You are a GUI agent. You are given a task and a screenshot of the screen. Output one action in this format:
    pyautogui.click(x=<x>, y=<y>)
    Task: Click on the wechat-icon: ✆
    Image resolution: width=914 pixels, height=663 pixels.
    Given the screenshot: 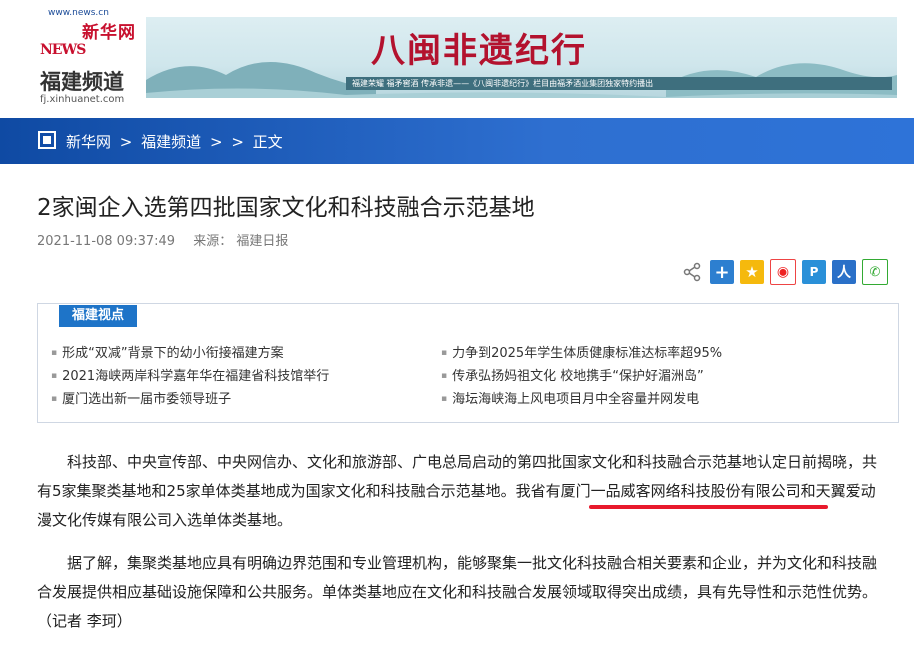 What is the action you would take?
    pyautogui.click(x=875, y=272)
    